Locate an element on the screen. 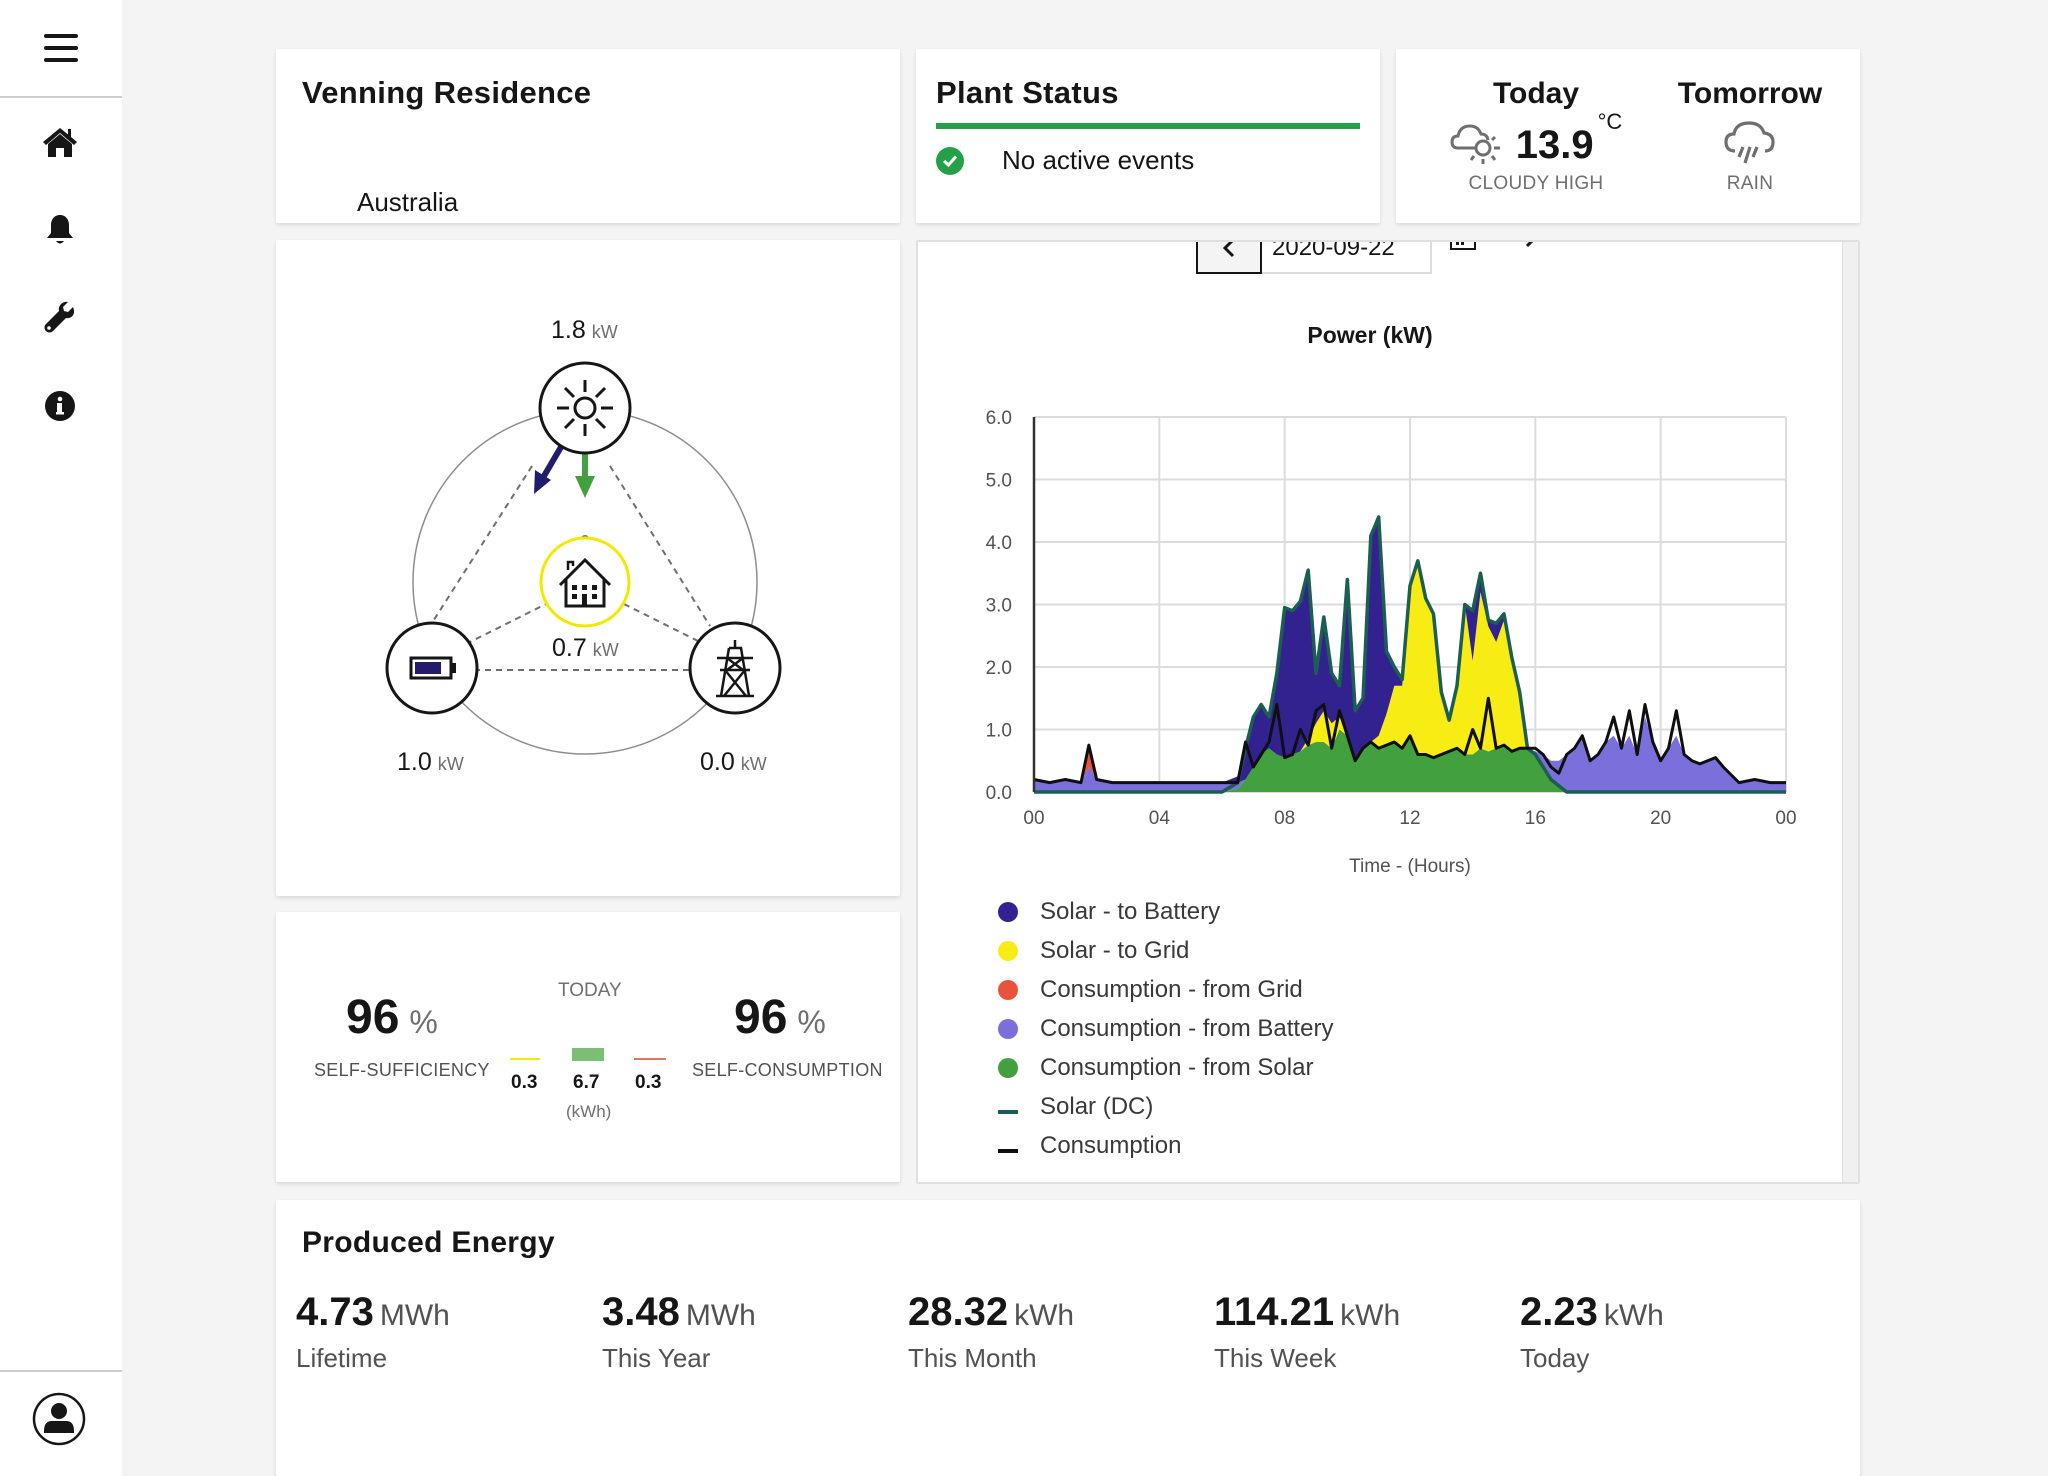  weather-temperature: 13.9°C is located at coordinates (1569, 138).